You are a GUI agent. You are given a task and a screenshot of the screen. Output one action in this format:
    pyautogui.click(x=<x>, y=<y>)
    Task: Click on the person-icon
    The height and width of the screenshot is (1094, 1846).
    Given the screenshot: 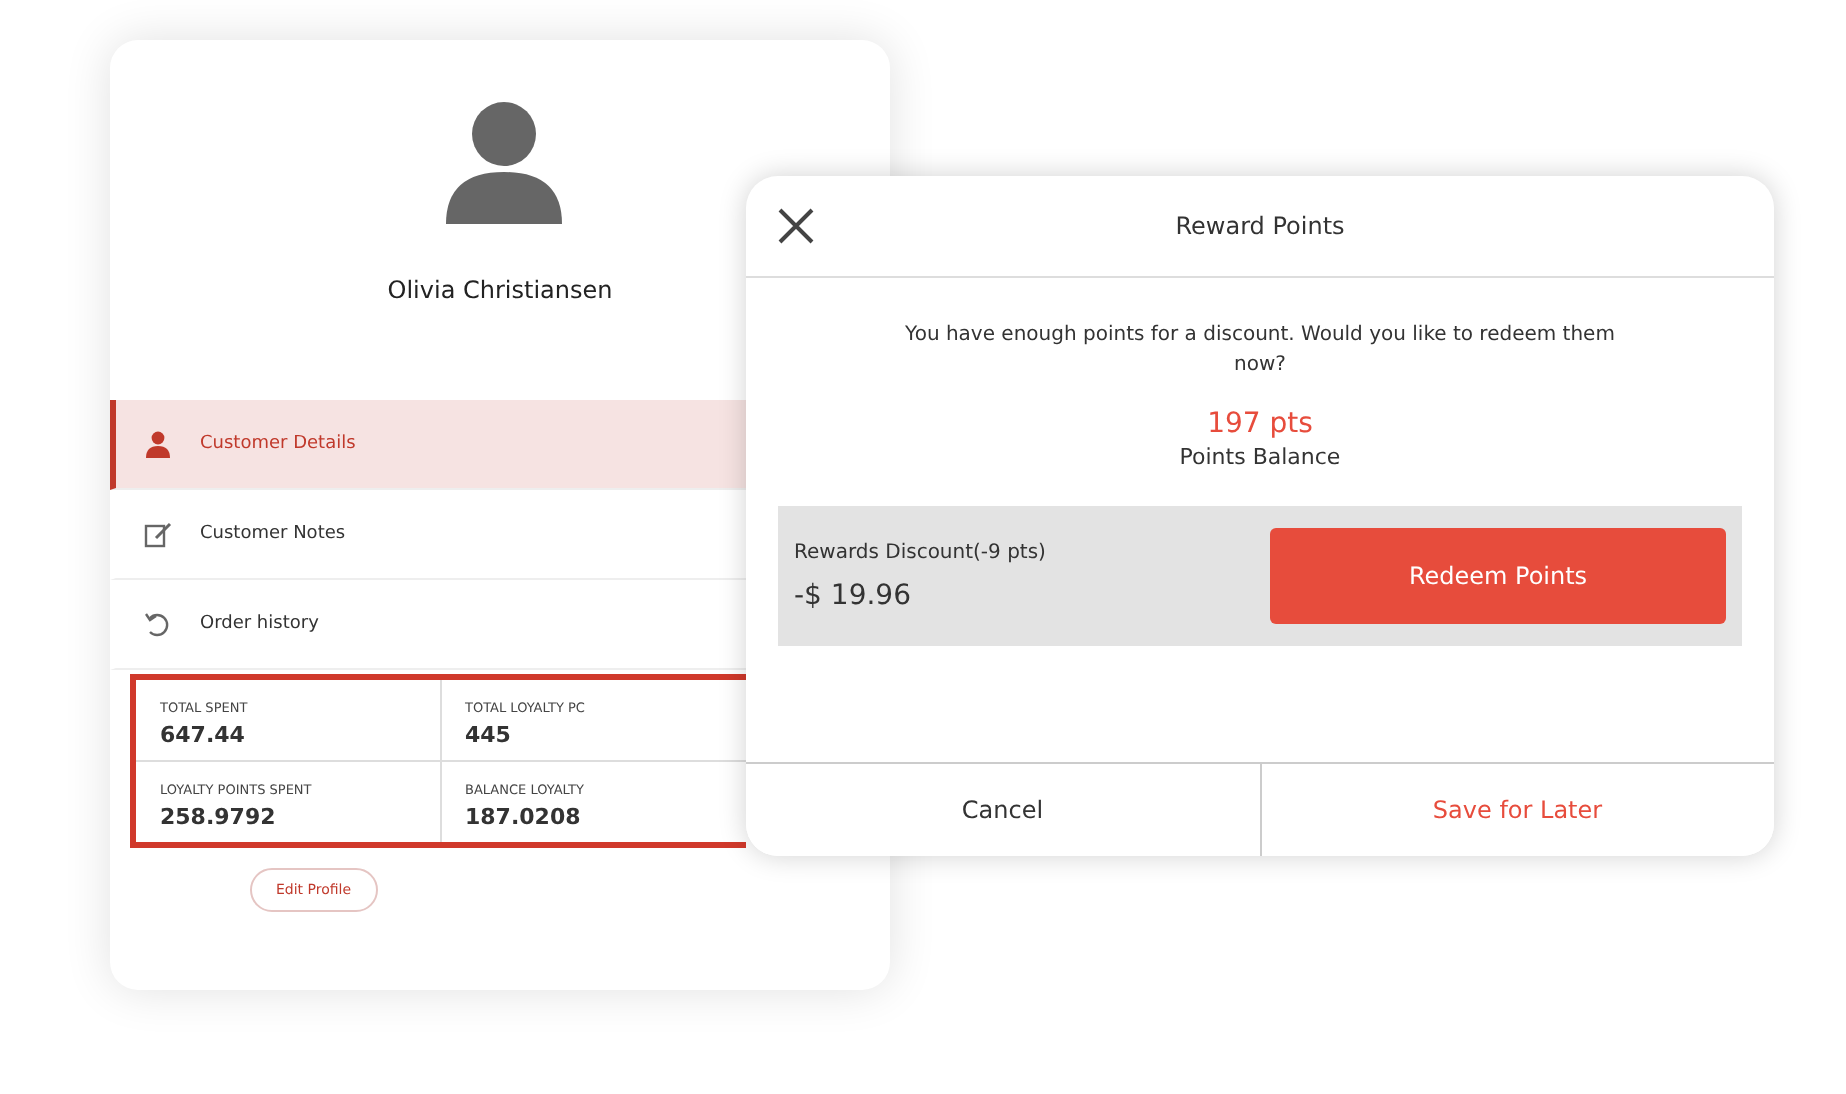 What is the action you would take?
    pyautogui.click(x=158, y=444)
    